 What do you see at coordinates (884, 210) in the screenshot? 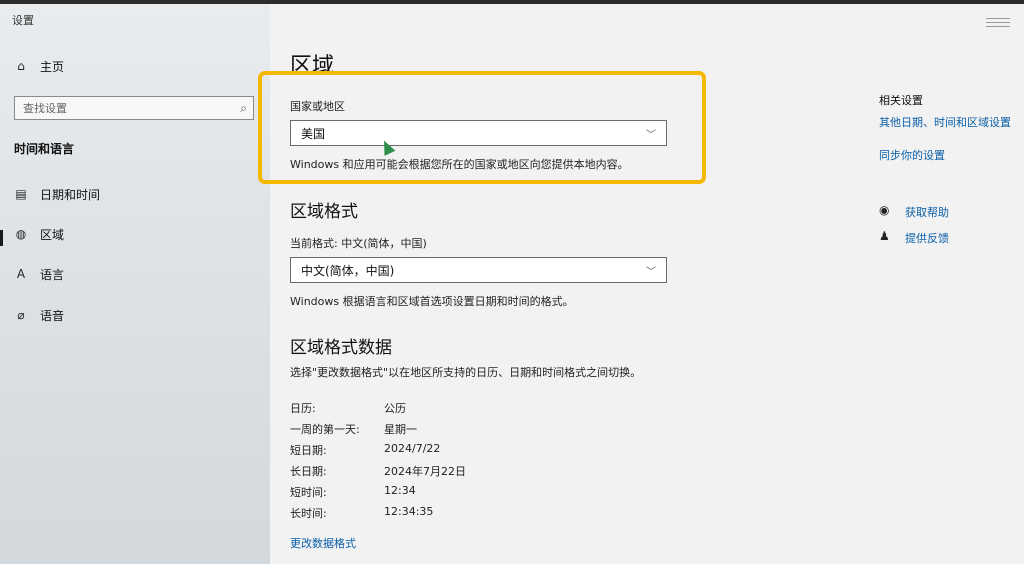
I see `help-chat-icon: ◉` at bounding box center [884, 210].